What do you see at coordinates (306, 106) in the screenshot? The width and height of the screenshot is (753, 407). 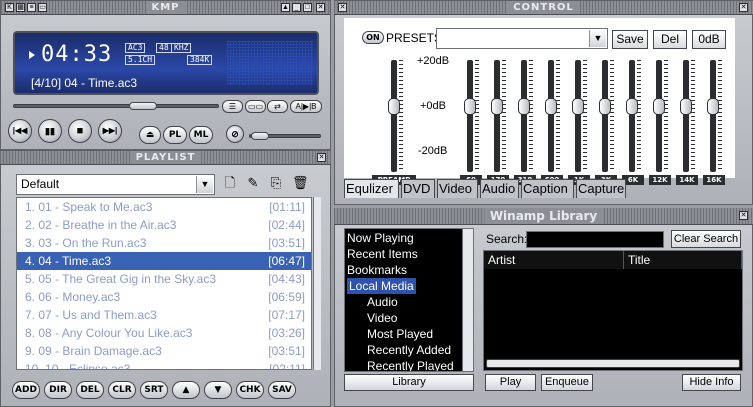 I see `ab-repeat-icon: A|▶|B` at bounding box center [306, 106].